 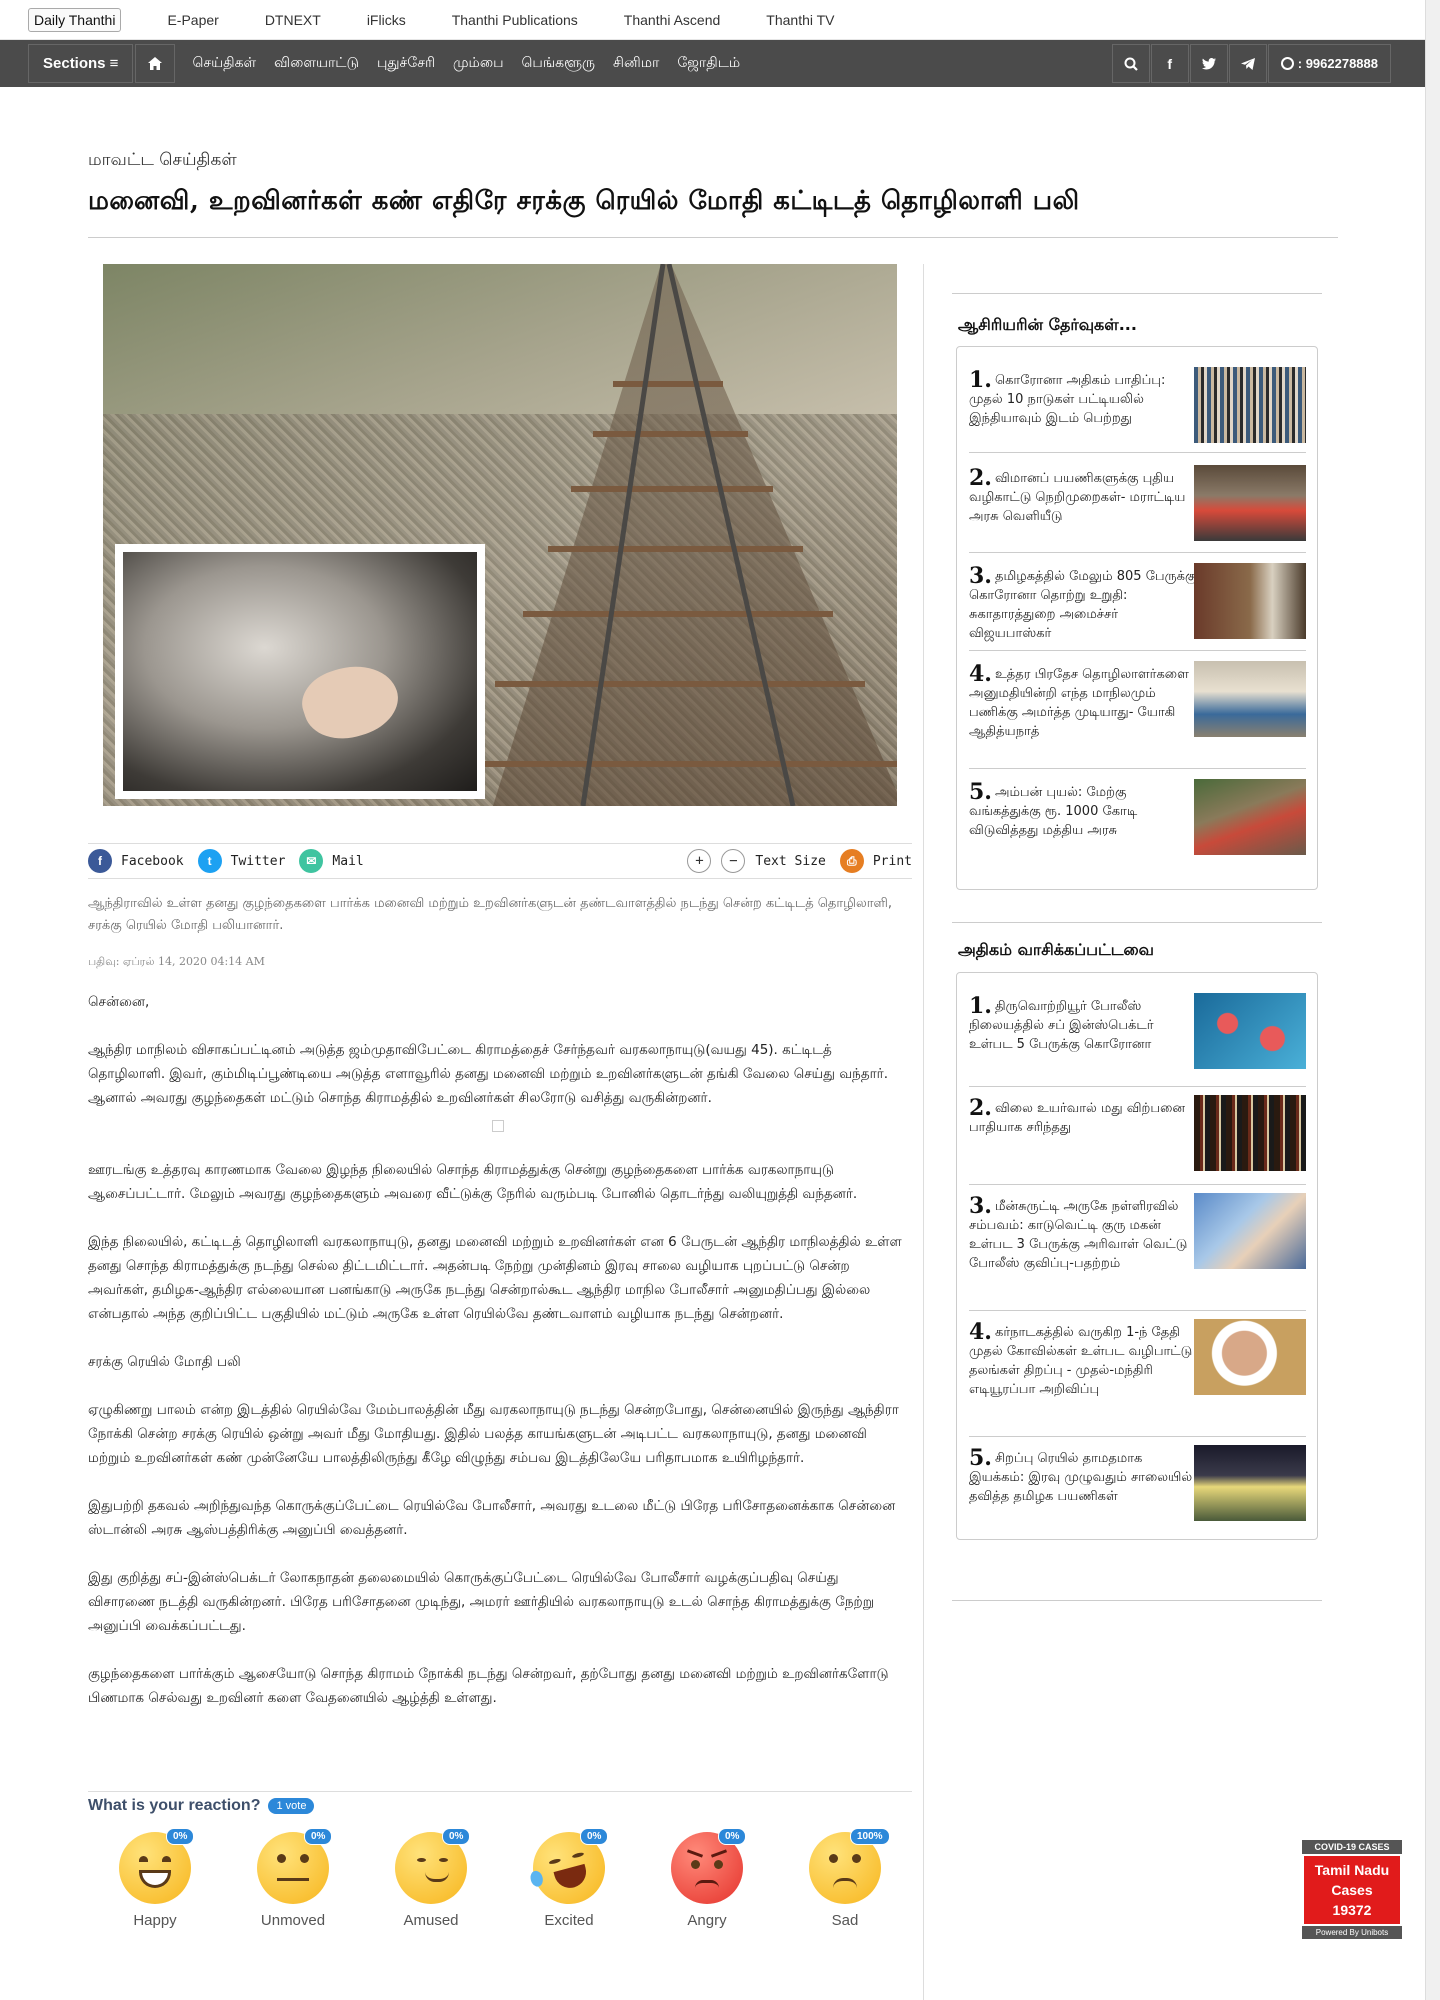 What do you see at coordinates (569, 1920) in the screenshot?
I see `excited-label: Excited` at bounding box center [569, 1920].